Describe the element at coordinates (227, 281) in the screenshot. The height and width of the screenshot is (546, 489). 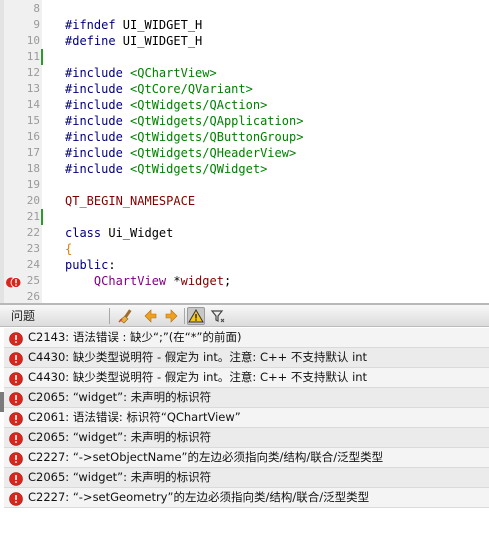
I see `code-token: ;` at that location.